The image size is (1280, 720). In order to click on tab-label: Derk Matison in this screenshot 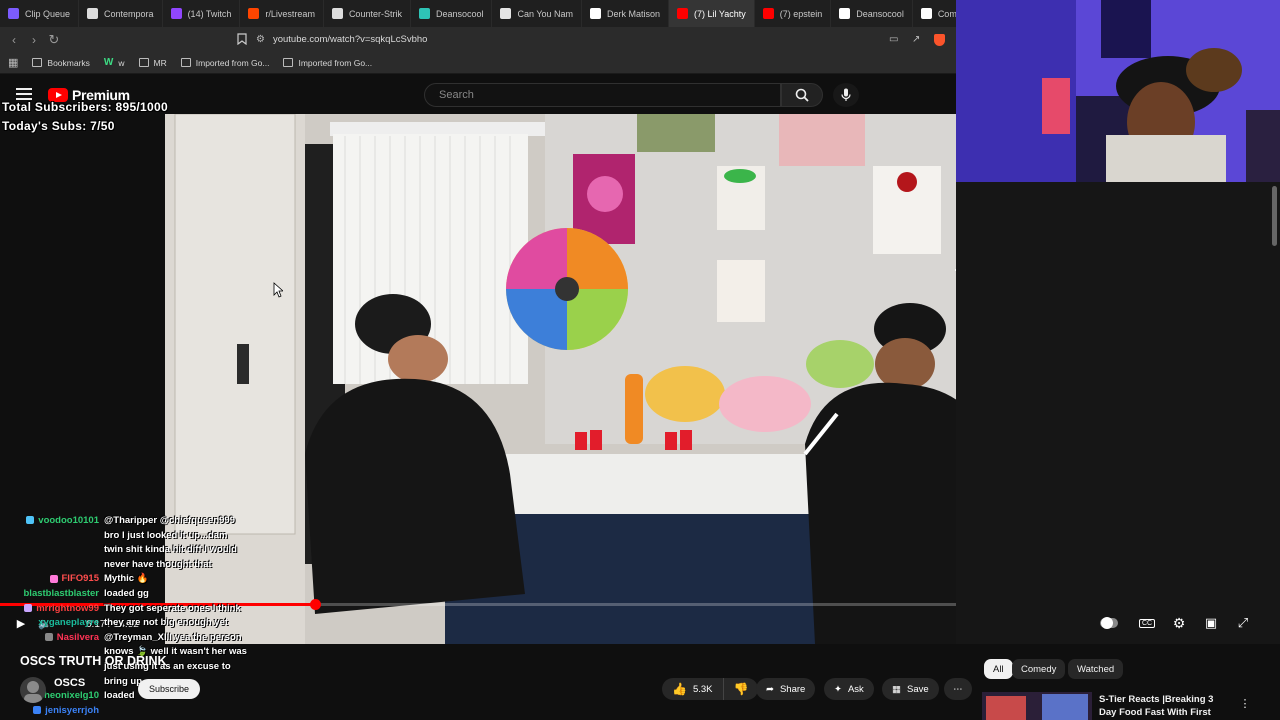, I will do `click(634, 13)`.